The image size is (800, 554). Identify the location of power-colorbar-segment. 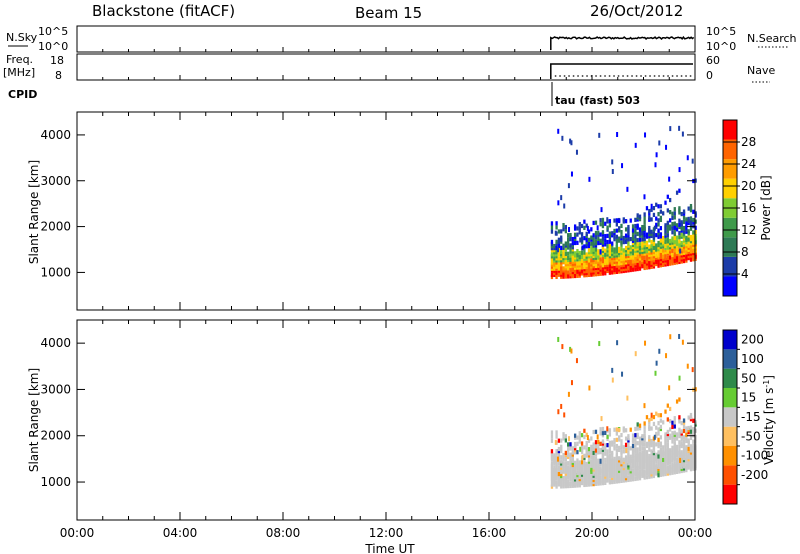
(730, 286).